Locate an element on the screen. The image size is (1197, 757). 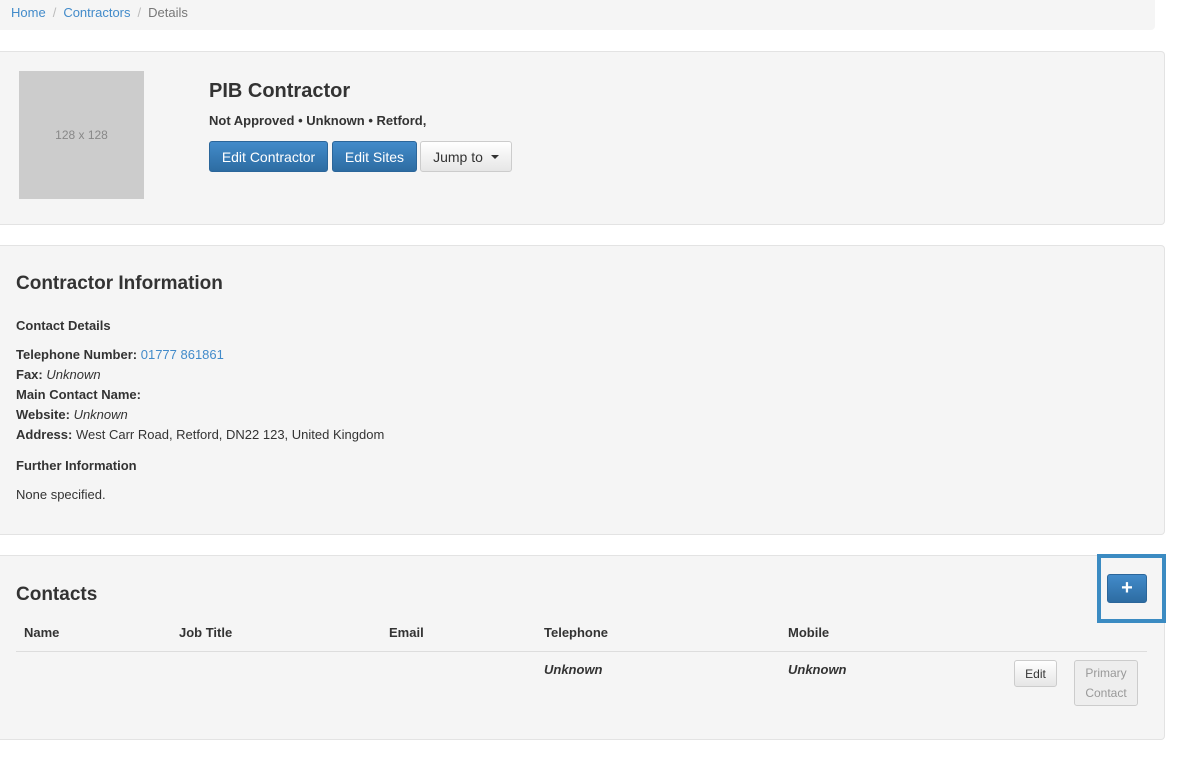
main-contact-row: Main Contact Name: is located at coordinates (200, 395).